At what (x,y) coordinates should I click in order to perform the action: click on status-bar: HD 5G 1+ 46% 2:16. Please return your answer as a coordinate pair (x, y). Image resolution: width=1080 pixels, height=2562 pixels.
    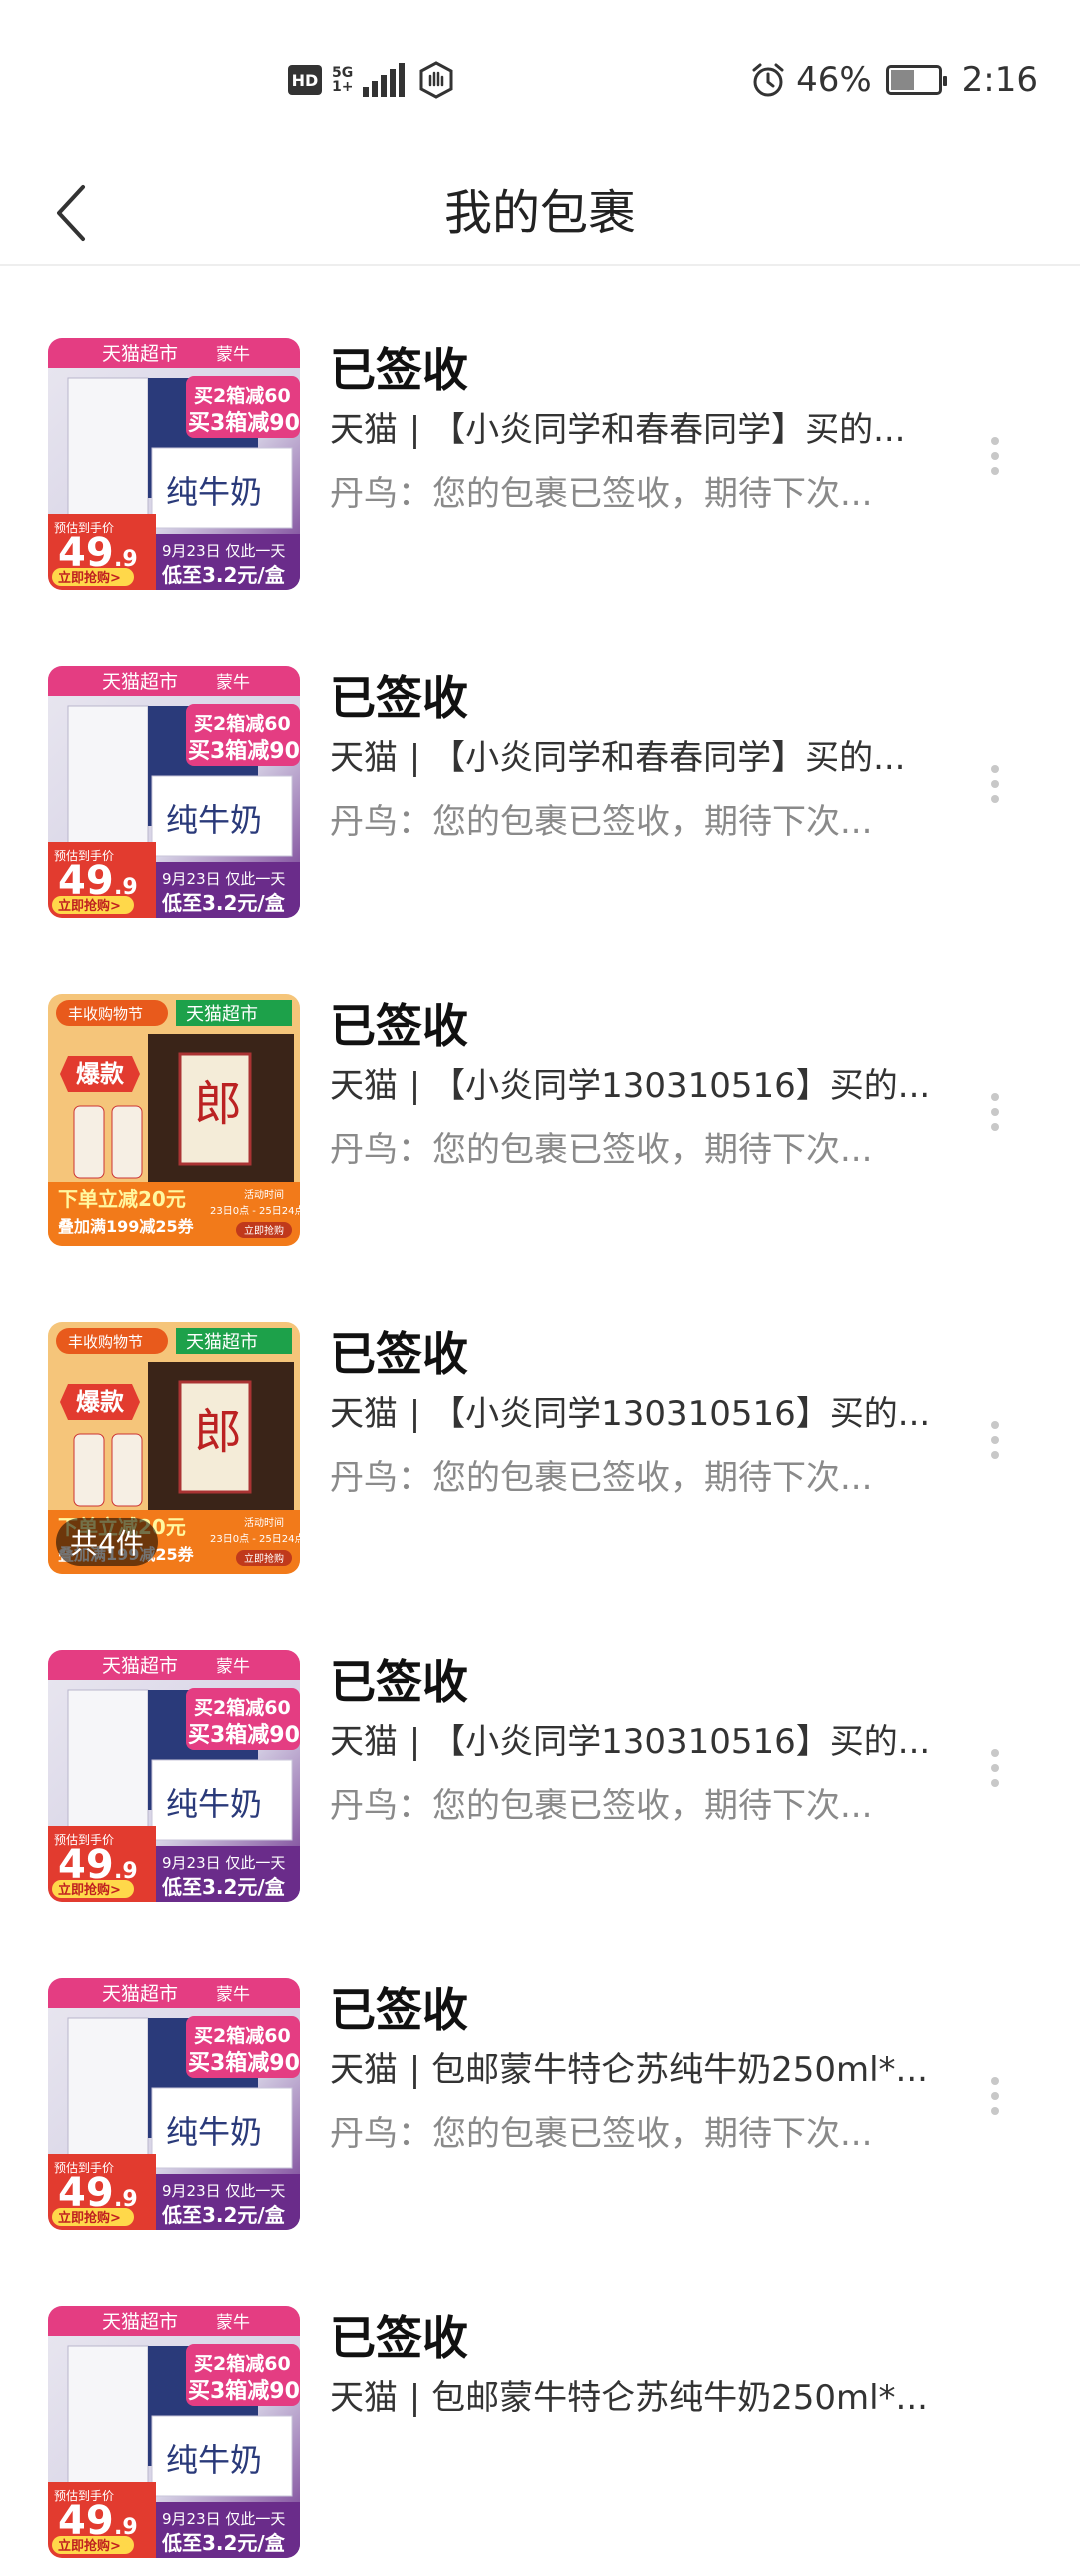
    Looking at the image, I should click on (540, 80).